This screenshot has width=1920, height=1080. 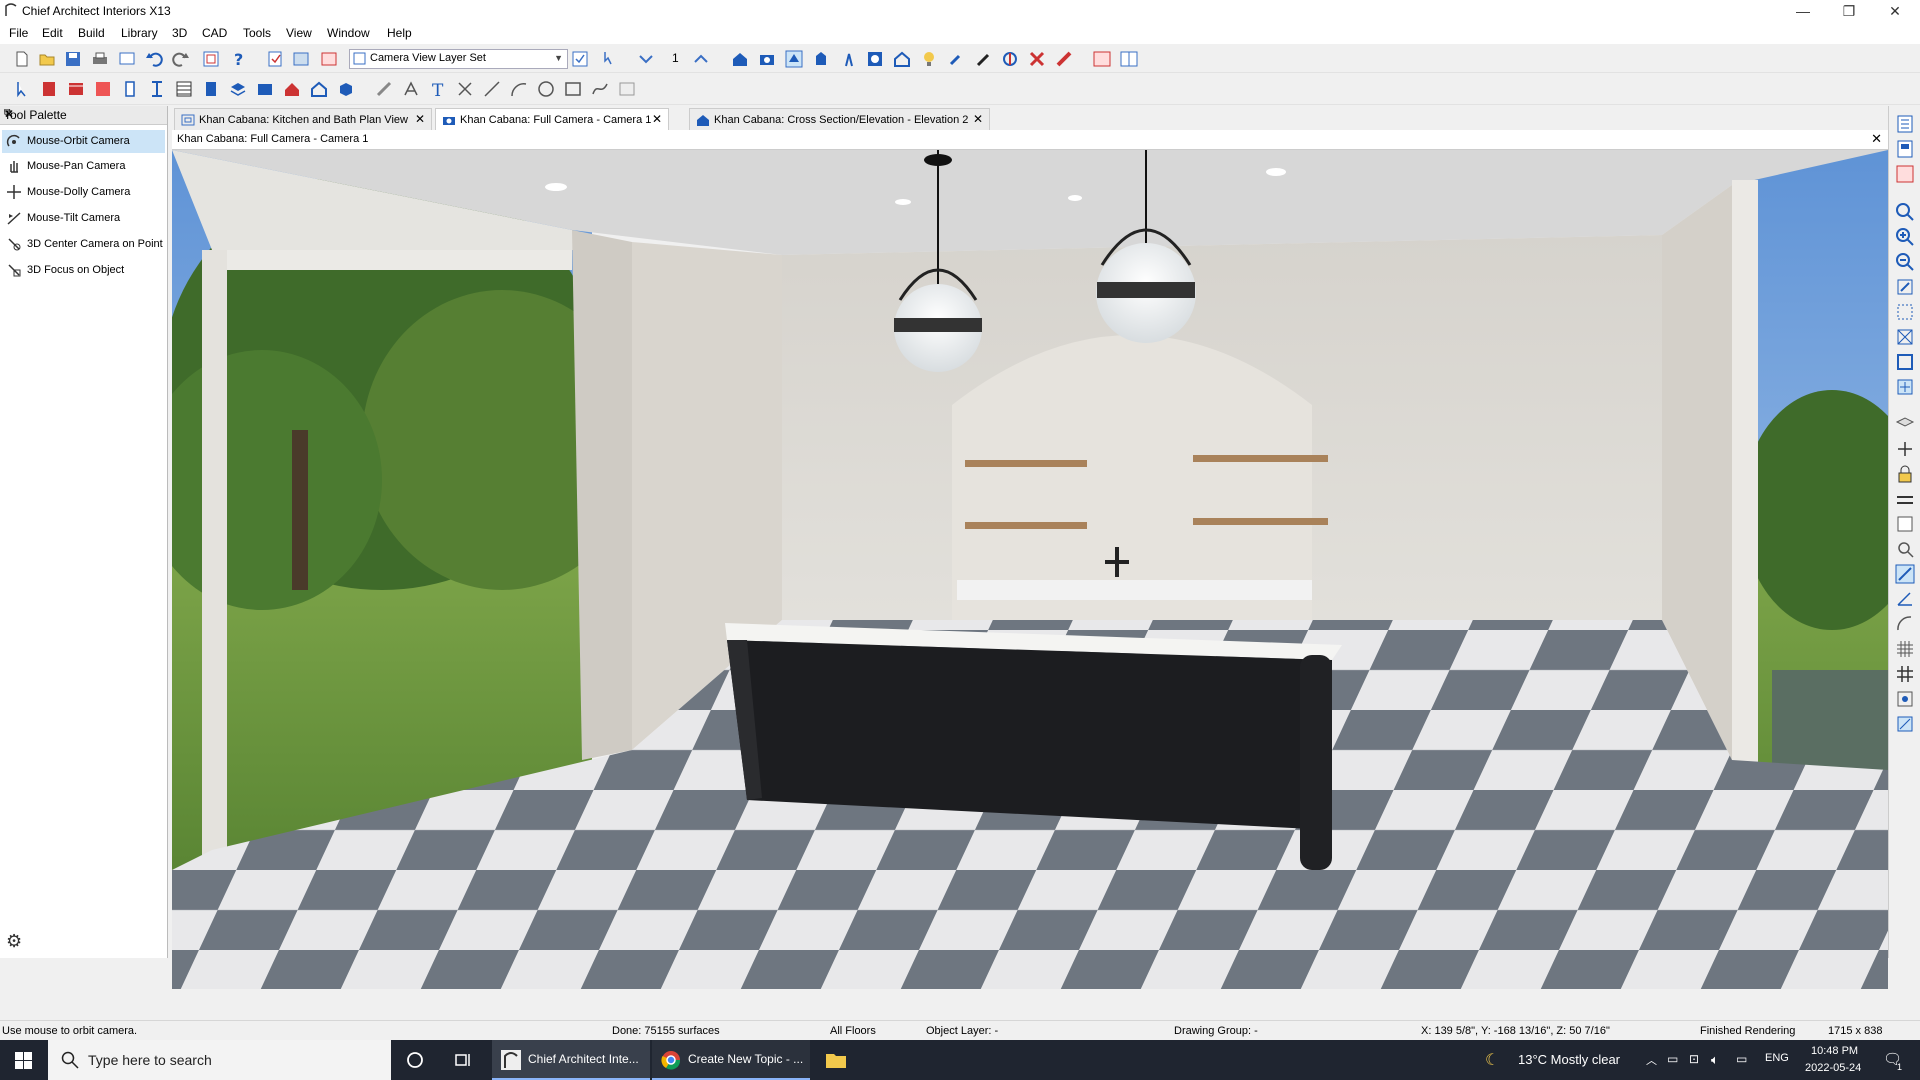 What do you see at coordinates (83, 218) in the screenshot?
I see `tool-mouse-tilt-camera: Mouse-Tilt Camera` at bounding box center [83, 218].